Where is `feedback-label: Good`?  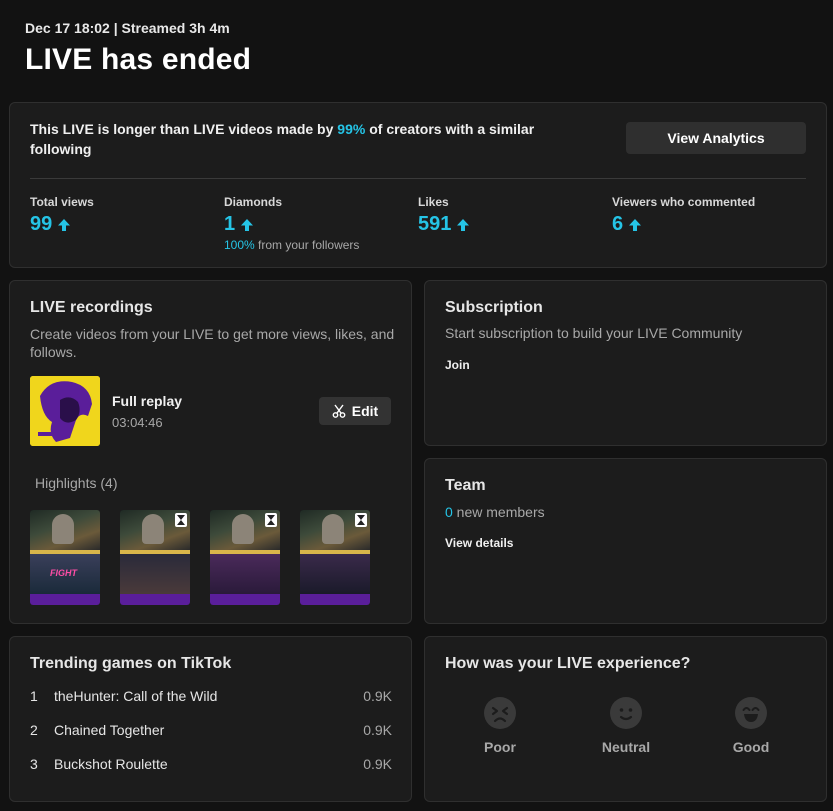 feedback-label: Good is located at coordinates (751, 747).